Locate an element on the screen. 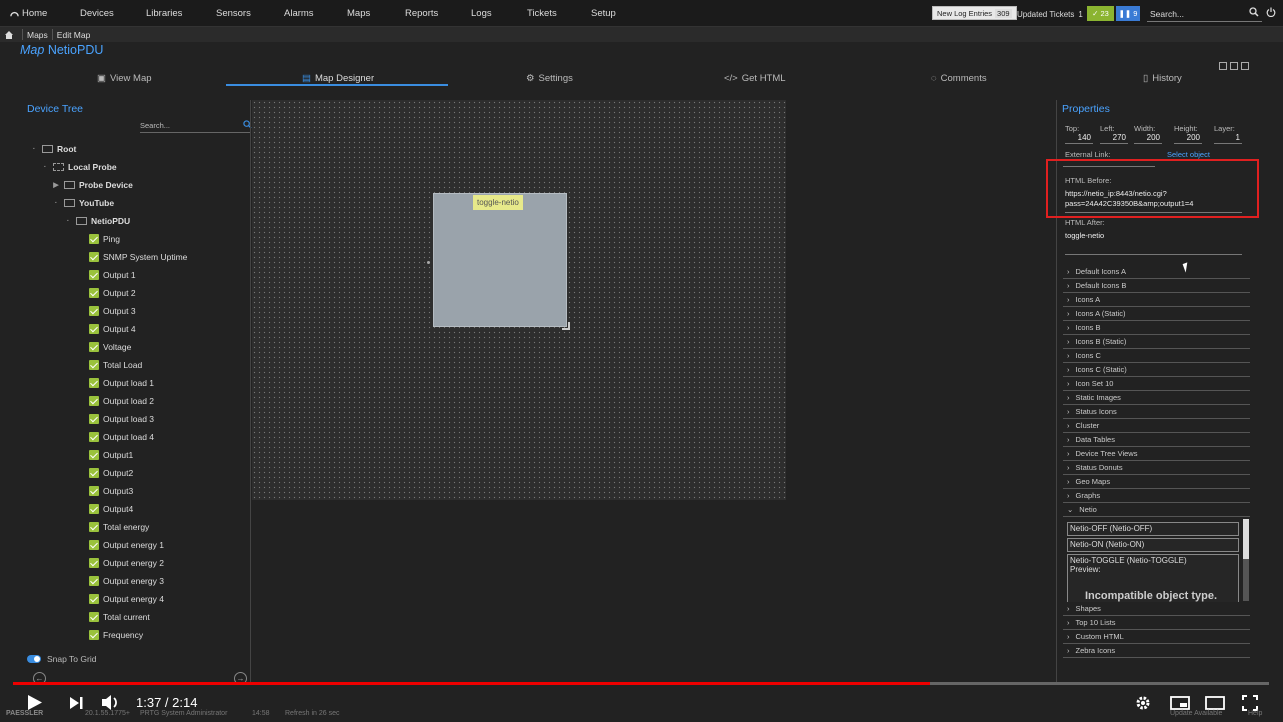 The width and height of the screenshot is (1283, 722). library-group: › Graphs is located at coordinates (1156, 496).